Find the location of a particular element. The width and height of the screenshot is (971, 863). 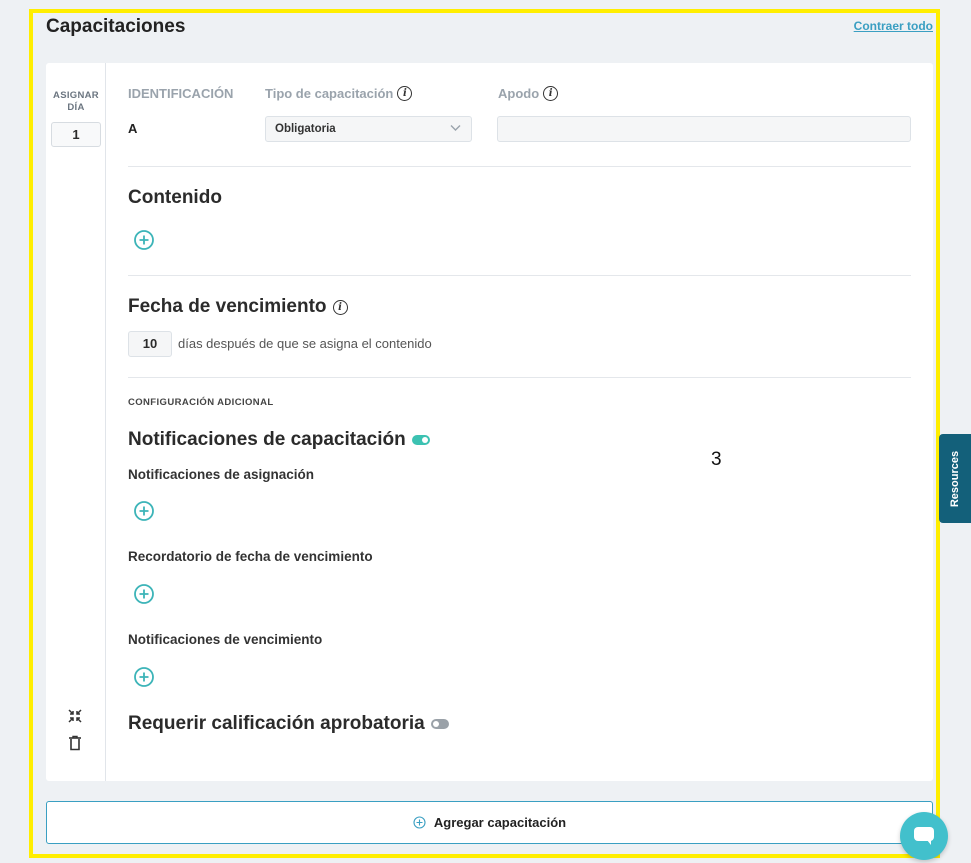

add-training-label: Agregar capacitación is located at coordinates (500, 822).